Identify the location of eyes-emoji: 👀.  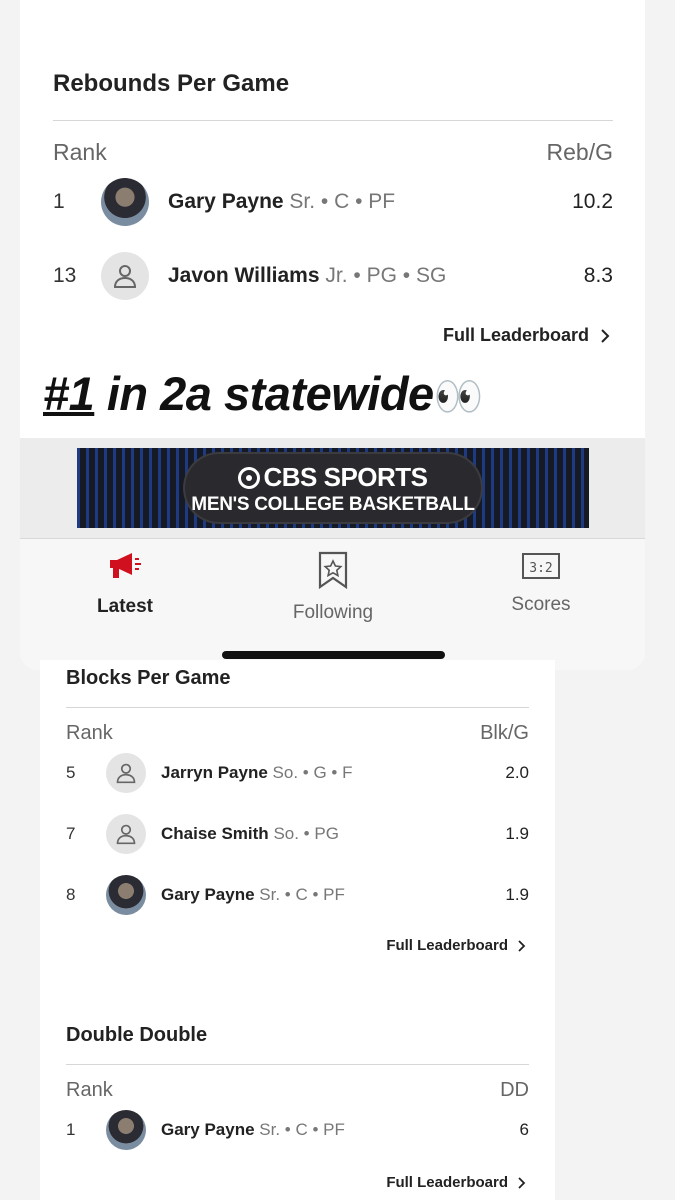
(458, 397).